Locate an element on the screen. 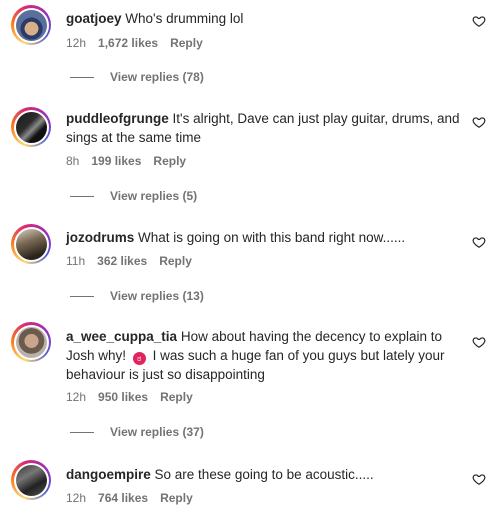  view-replies-label: View replies (13) is located at coordinates (157, 296).